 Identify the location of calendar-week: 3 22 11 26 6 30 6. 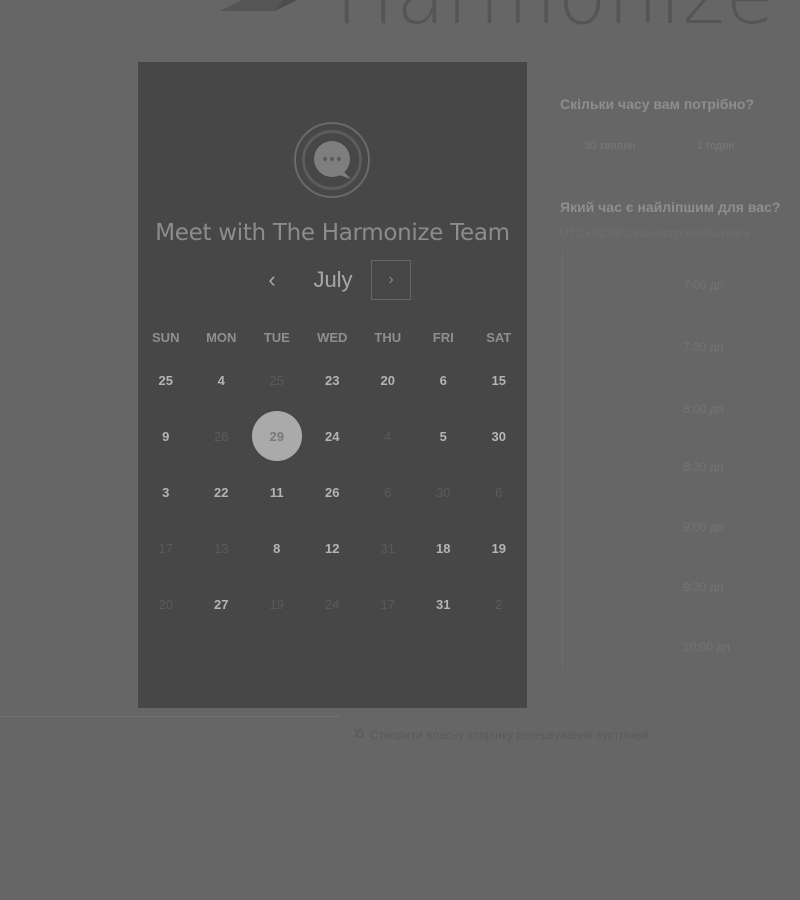
(332, 492).